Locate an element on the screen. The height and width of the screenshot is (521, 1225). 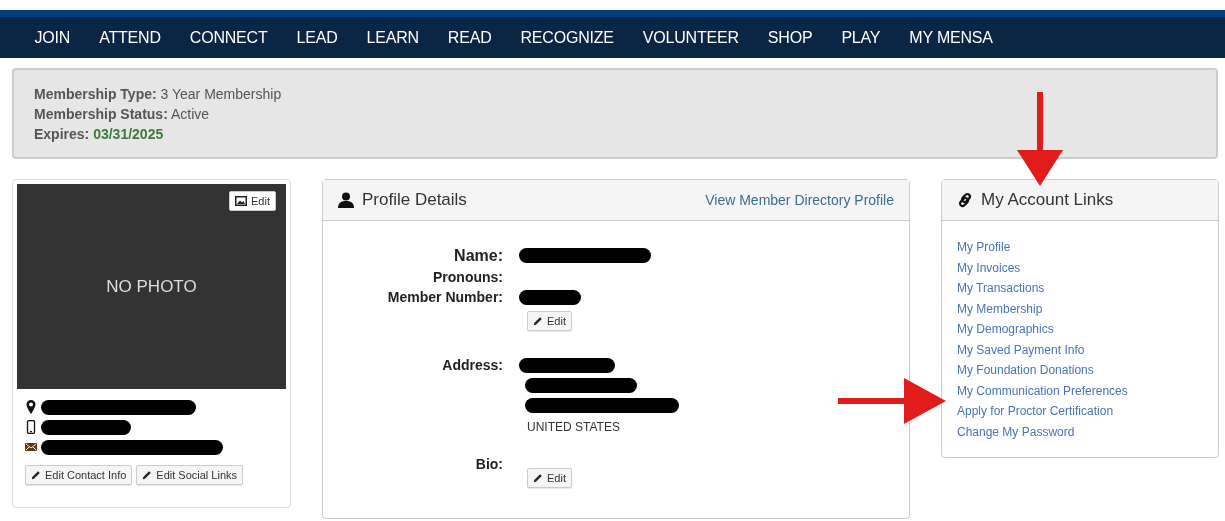
nav-link: JOIN is located at coordinates (52, 37).